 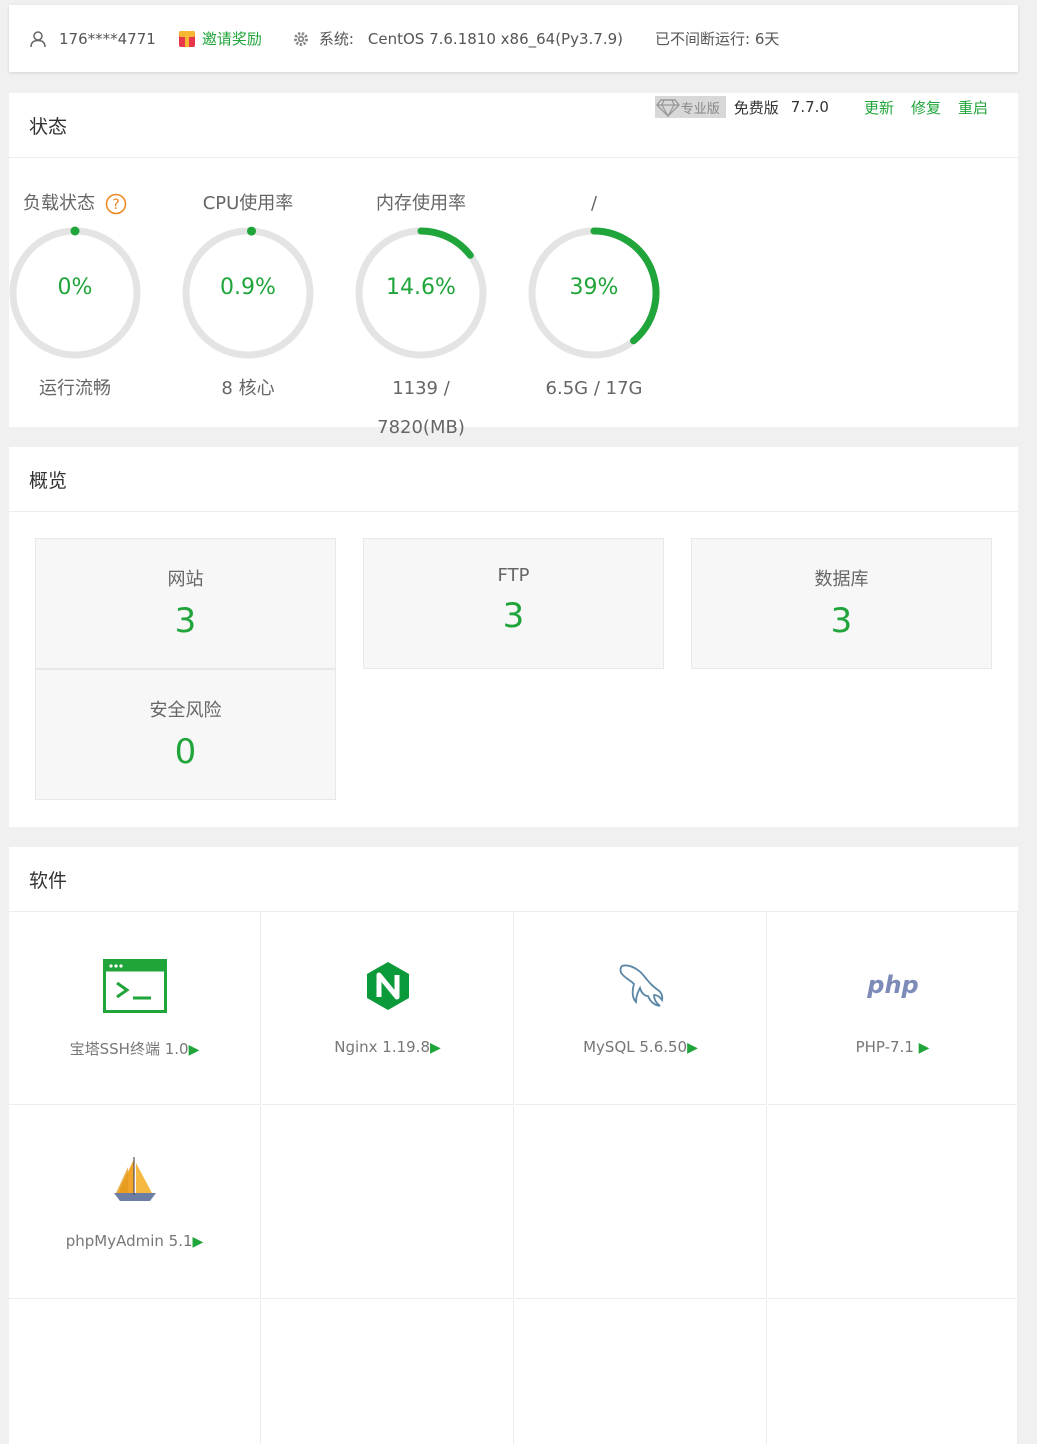 What do you see at coordinates (185, 752) in the screenshot?
I see `overview-card-value: 0` at bounding box center [185, 752].